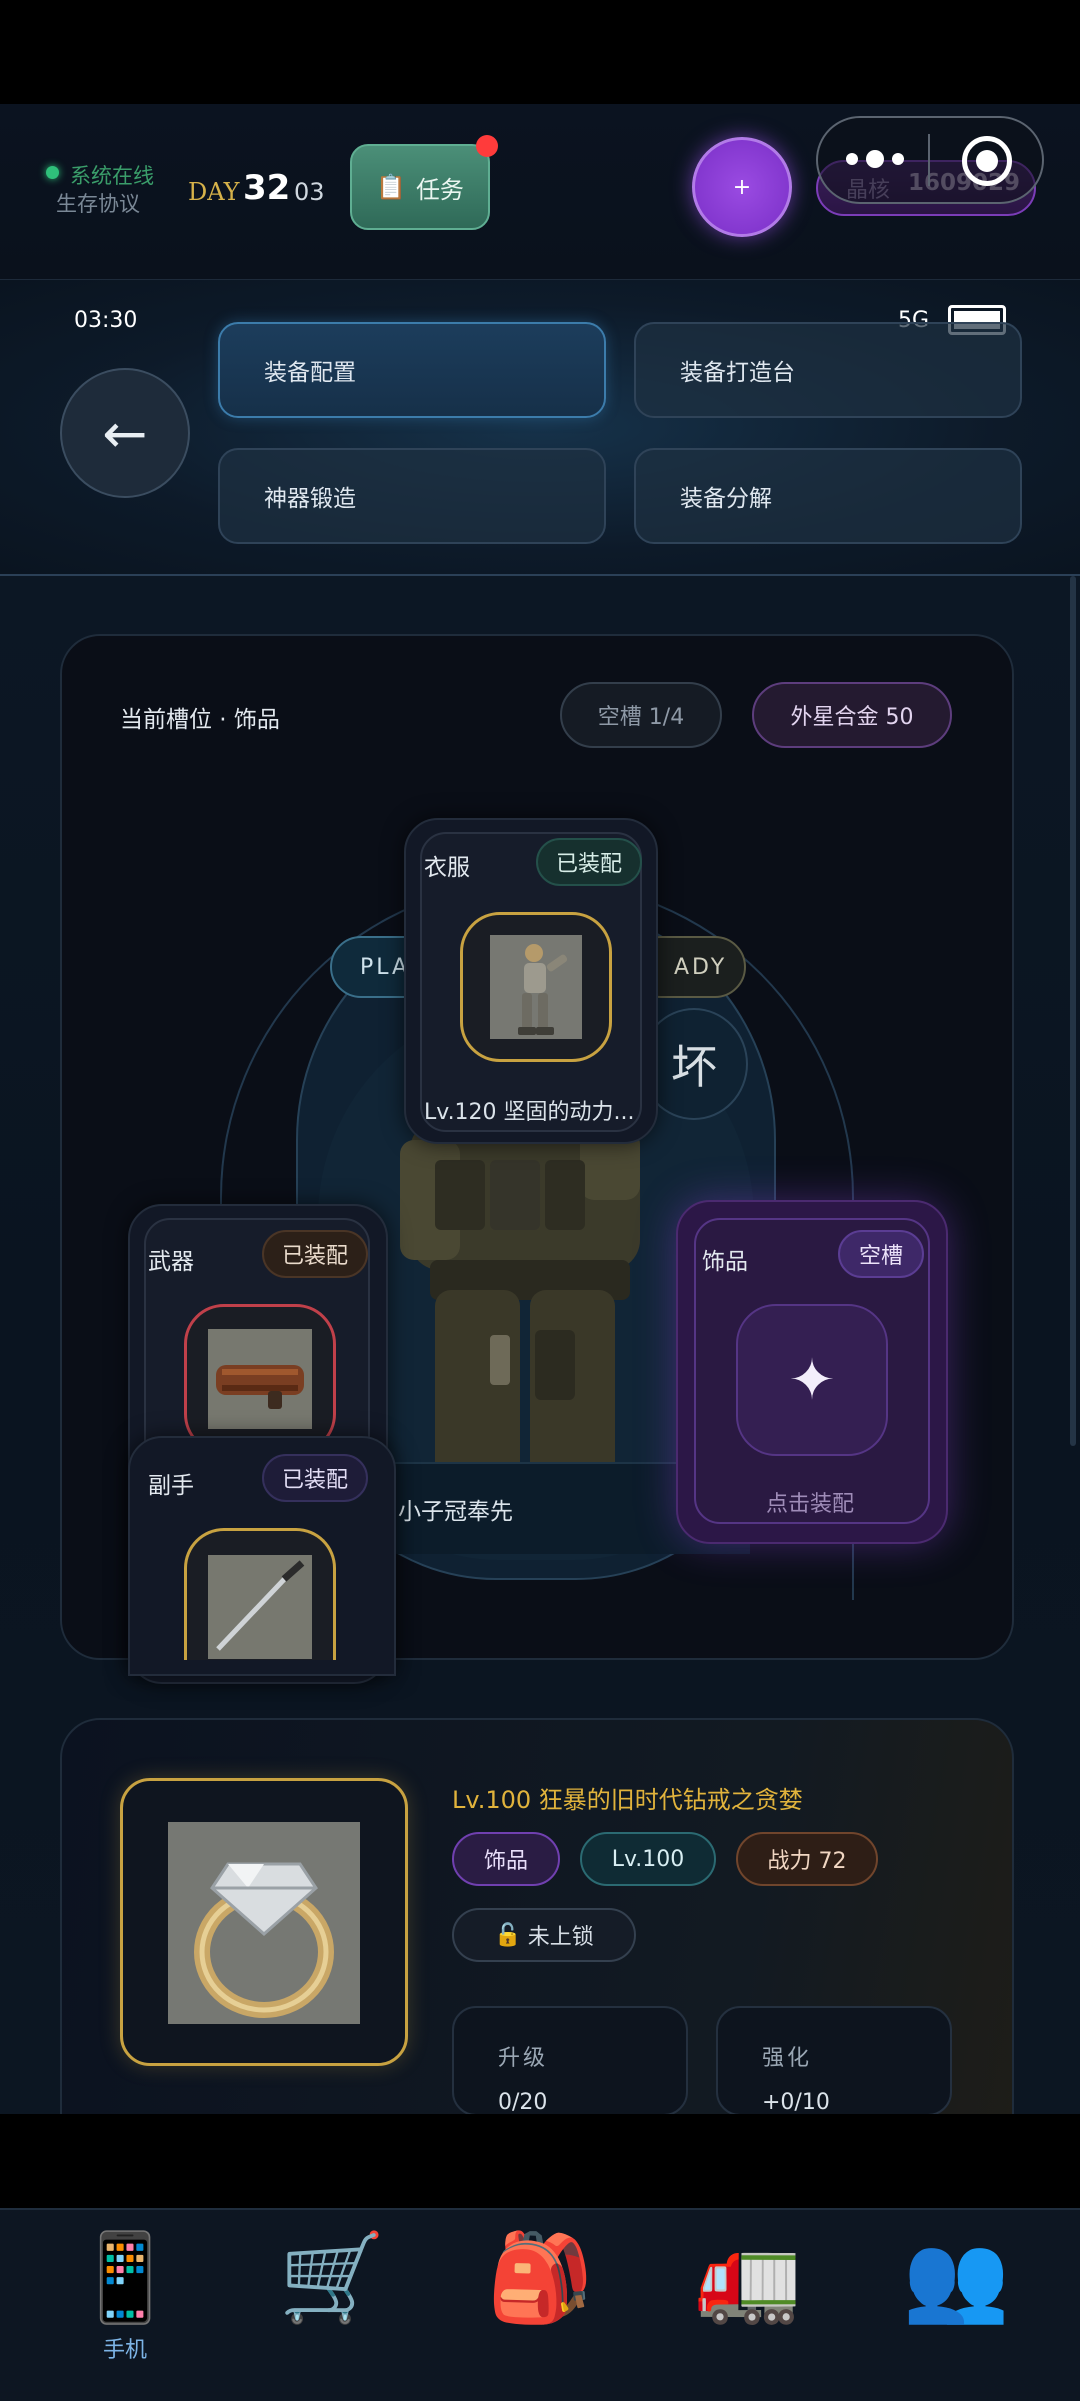 This screenshot has height=2401, width=1080. I want to click on accessory-slot-label: 饰品, so click(725, 1262).